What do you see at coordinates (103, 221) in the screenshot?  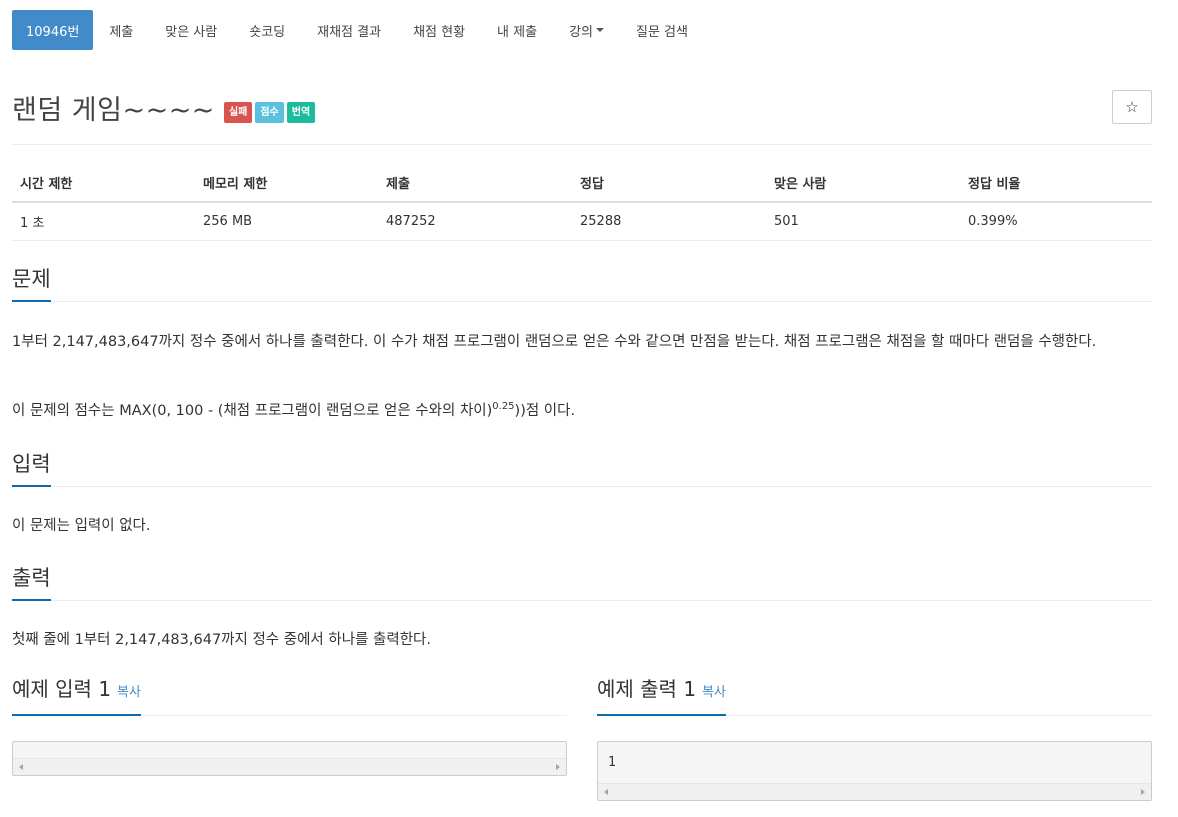 I see `value-time-limit: 1 초` at bounding box center [103, 221].